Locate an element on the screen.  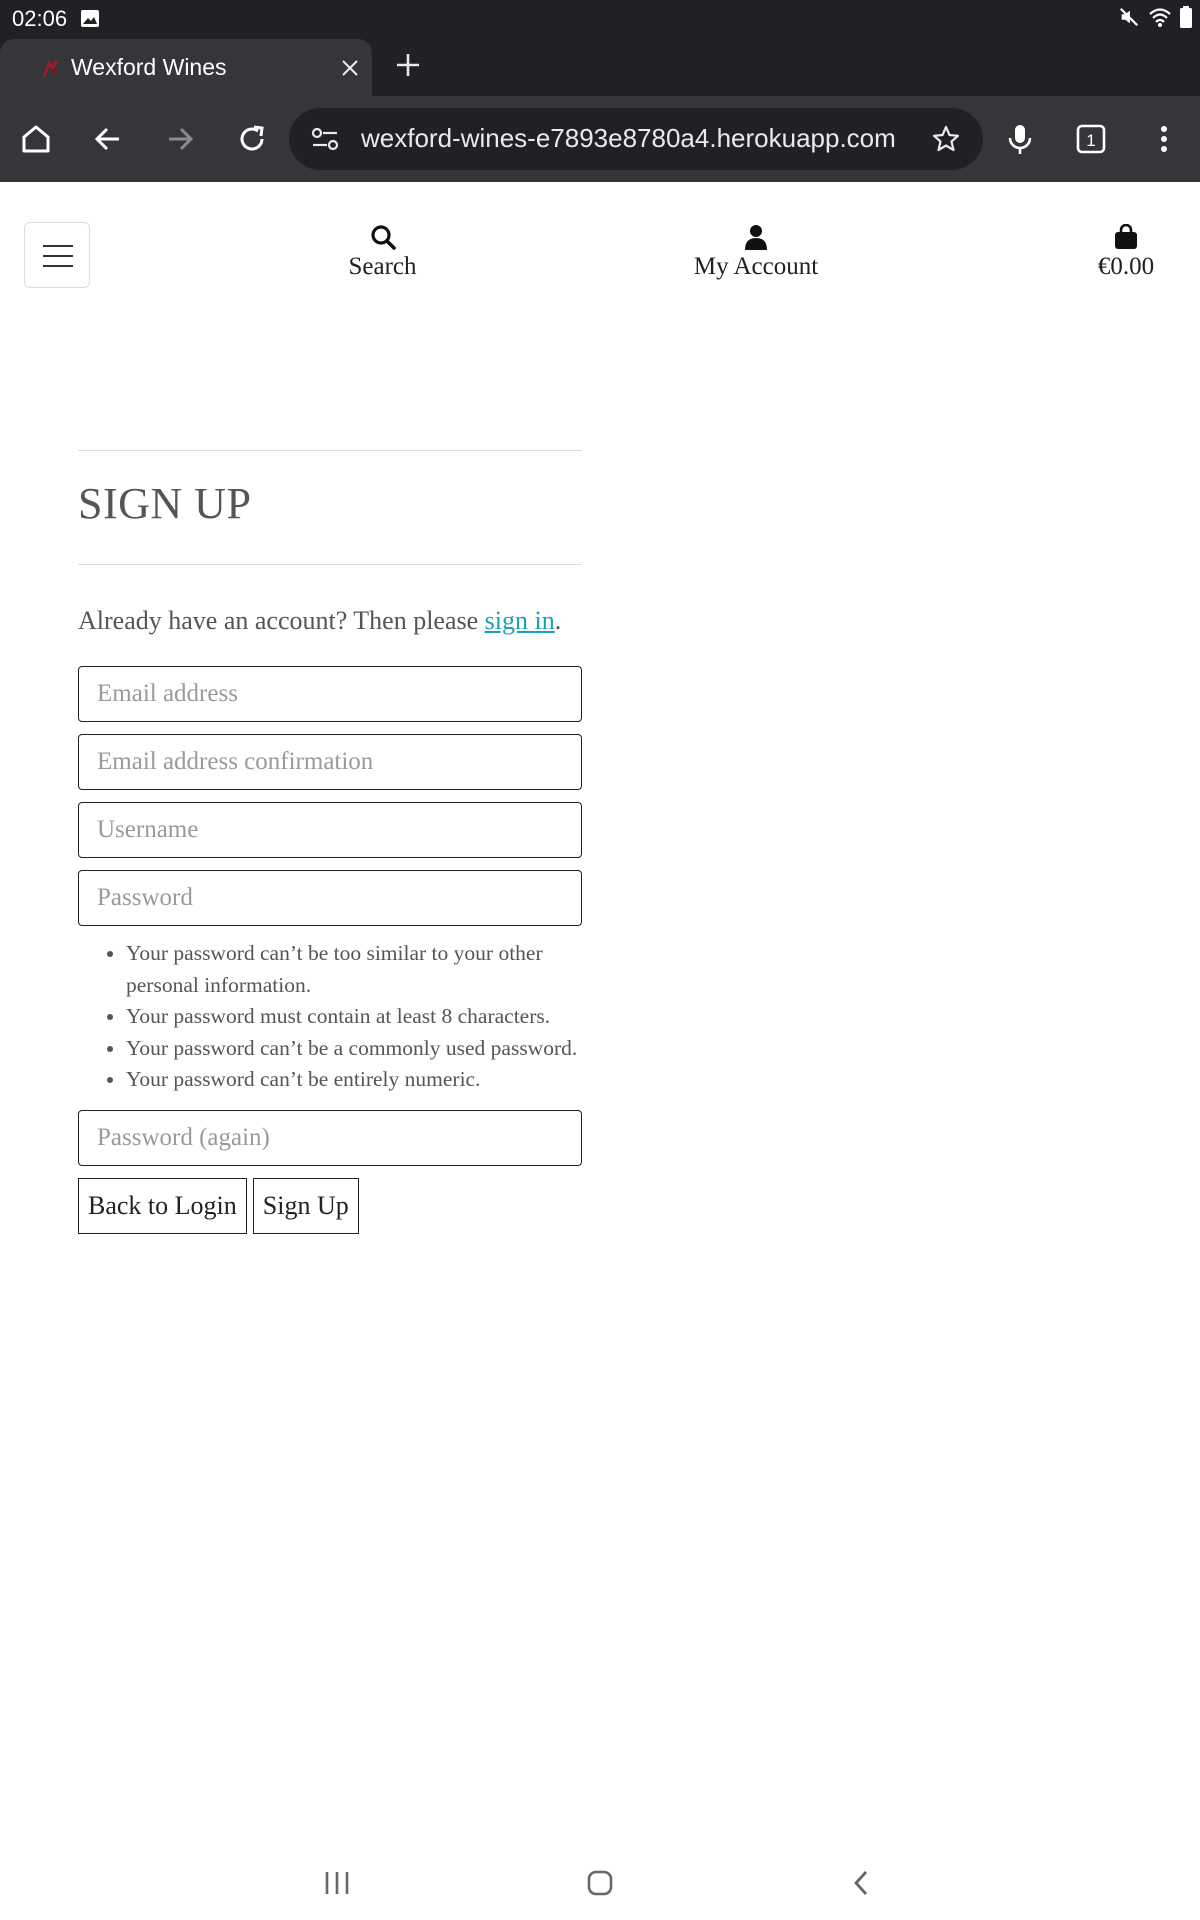
tab-count: 1 is located at coordinates (1090, 140).